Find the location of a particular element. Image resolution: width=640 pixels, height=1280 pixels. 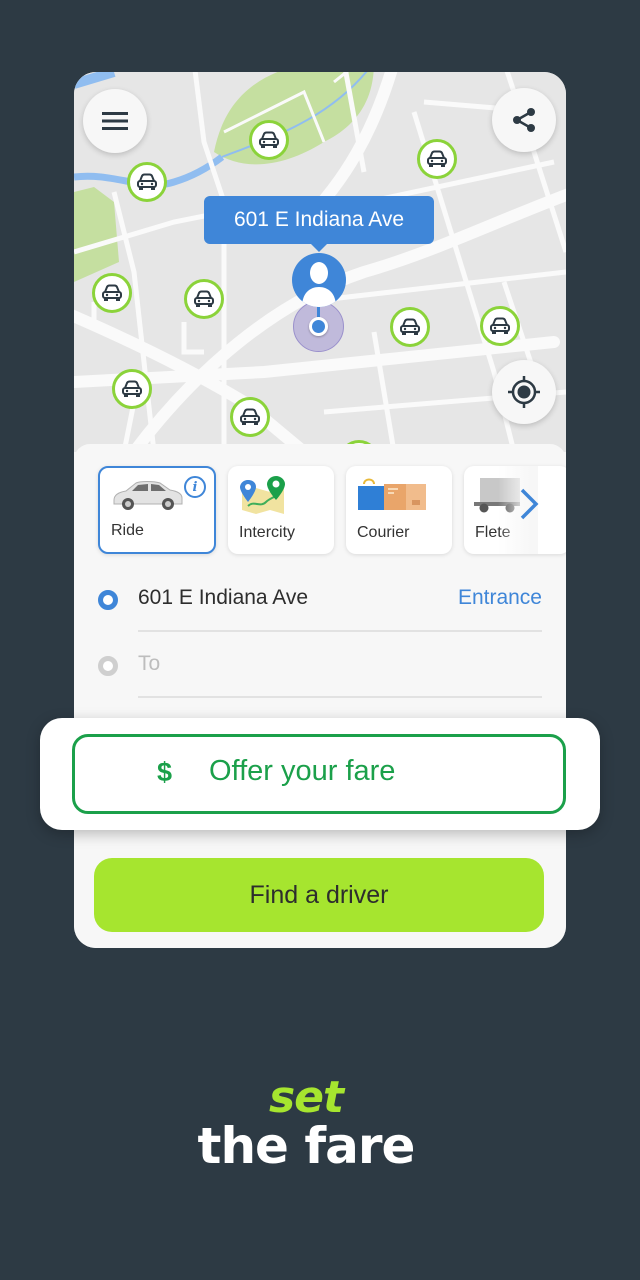

sedan-car-icon is located at coordinates (148, 495).